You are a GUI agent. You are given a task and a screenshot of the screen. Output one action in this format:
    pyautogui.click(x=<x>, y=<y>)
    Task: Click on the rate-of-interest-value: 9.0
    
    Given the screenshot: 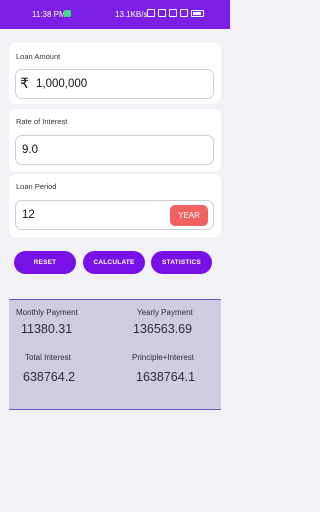 What is the action you would take?
    pyautogui.click(x=30, y=150)
    